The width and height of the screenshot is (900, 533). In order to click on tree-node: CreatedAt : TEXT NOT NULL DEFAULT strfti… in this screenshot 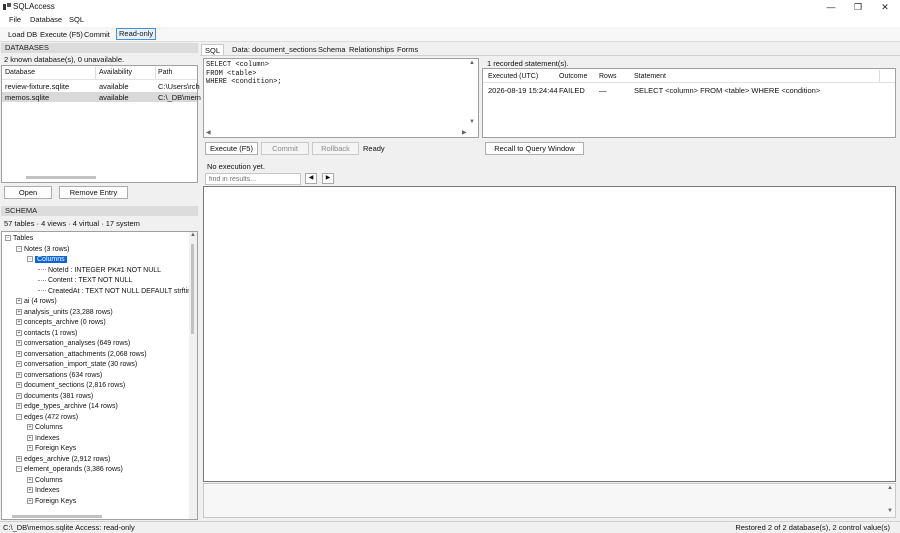, I will do `click(99, 292)`.